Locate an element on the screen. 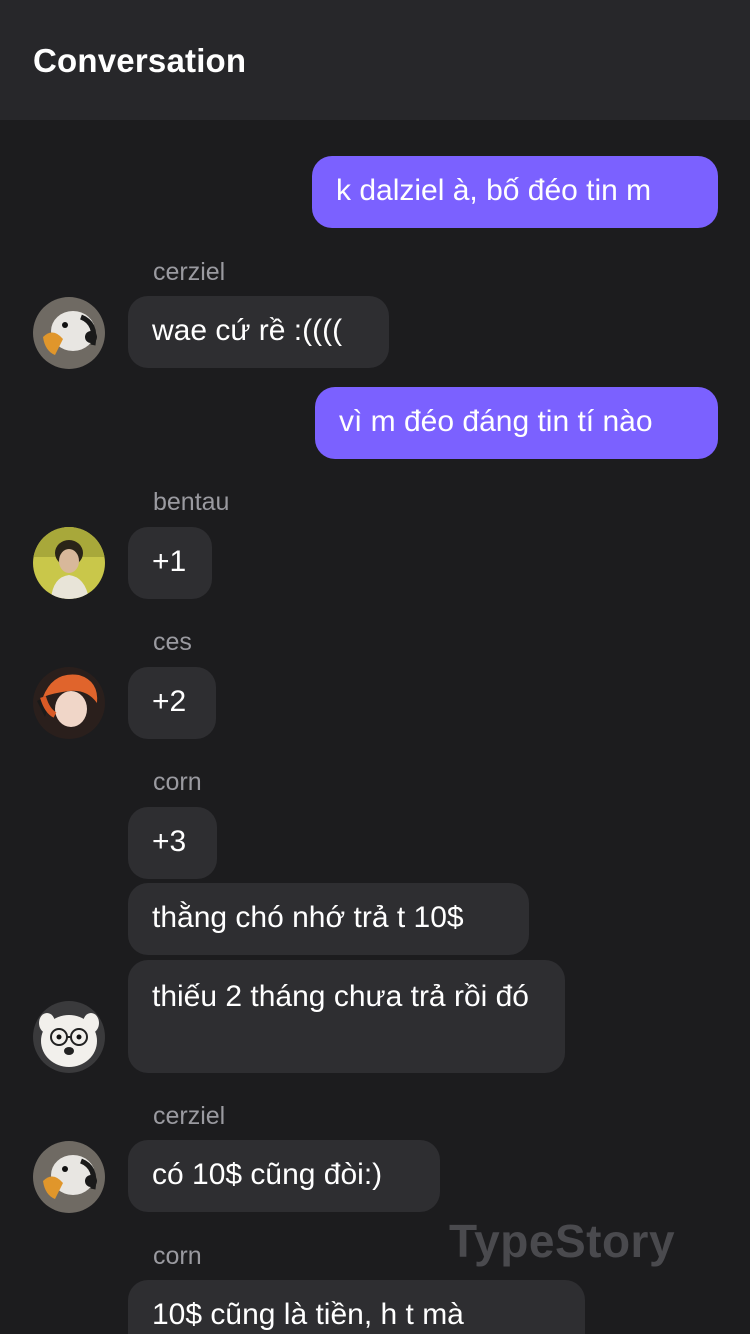 Image resolution: width=750 pixels, height=1334 pixels. incoming-message-bubble: +1 is located at coordinates (170, 563).